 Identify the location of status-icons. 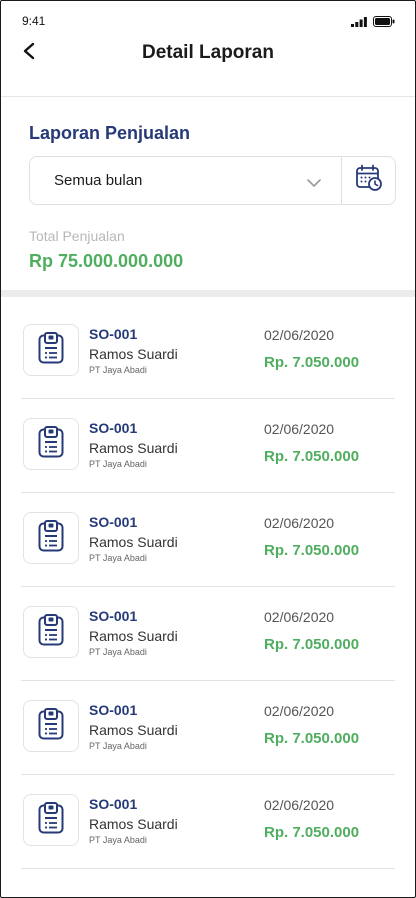
(373, 23).